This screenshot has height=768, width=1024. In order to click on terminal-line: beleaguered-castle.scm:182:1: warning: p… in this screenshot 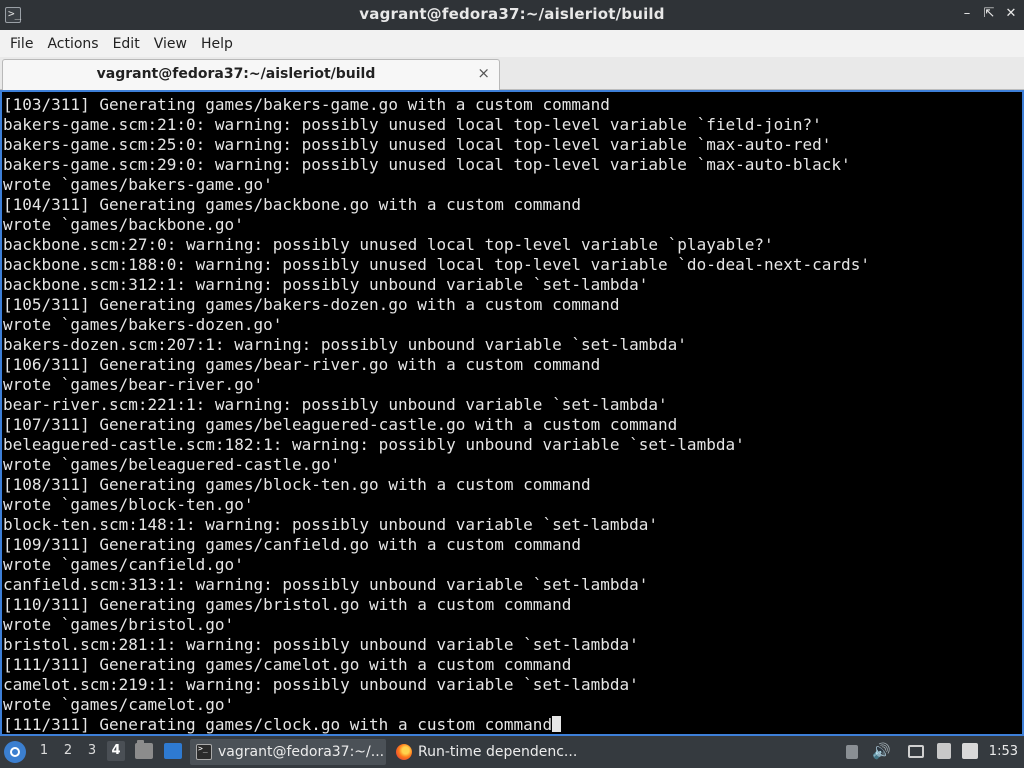, I will do `click(436, 445)`.